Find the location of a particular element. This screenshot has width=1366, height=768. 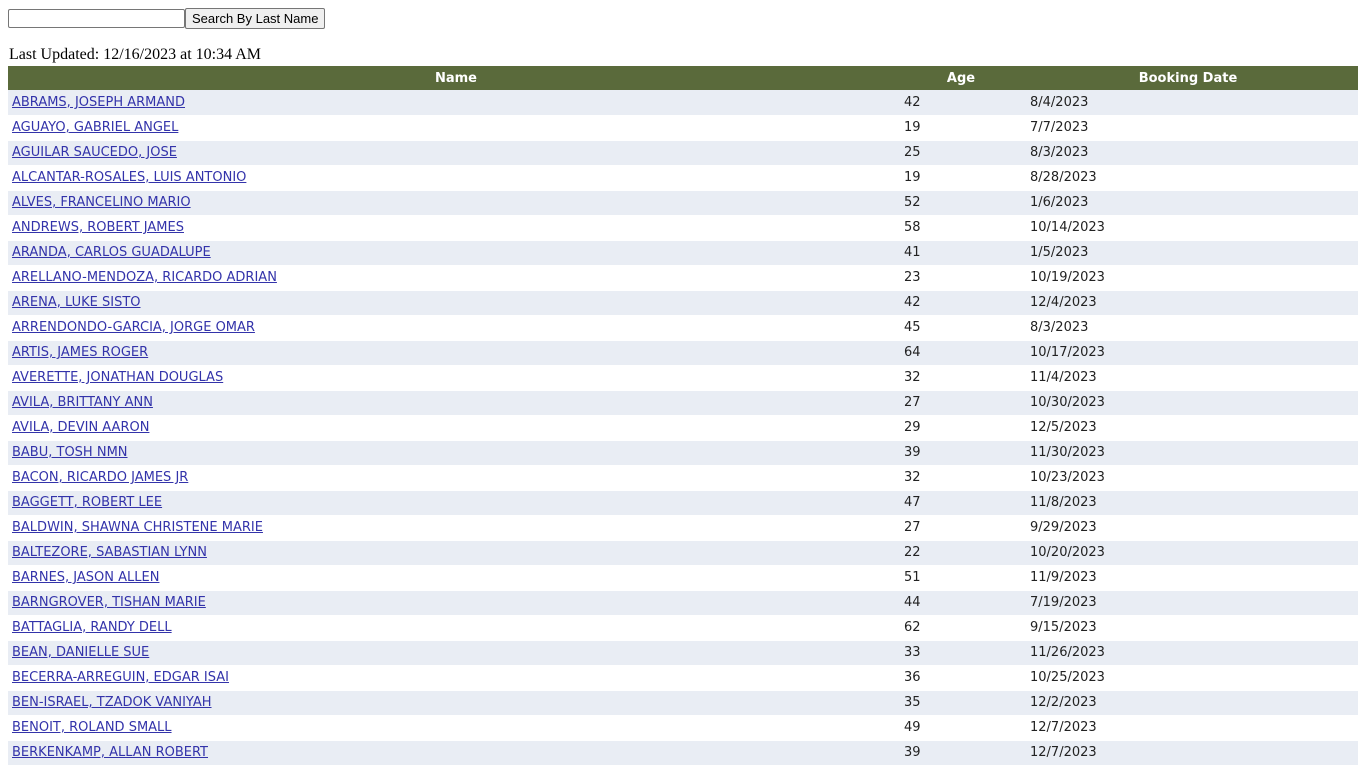

table-row: BEN-ISRAEL, TZADOK VANIYAH 35 12/2/2023 is located at coordinates (683, 702).